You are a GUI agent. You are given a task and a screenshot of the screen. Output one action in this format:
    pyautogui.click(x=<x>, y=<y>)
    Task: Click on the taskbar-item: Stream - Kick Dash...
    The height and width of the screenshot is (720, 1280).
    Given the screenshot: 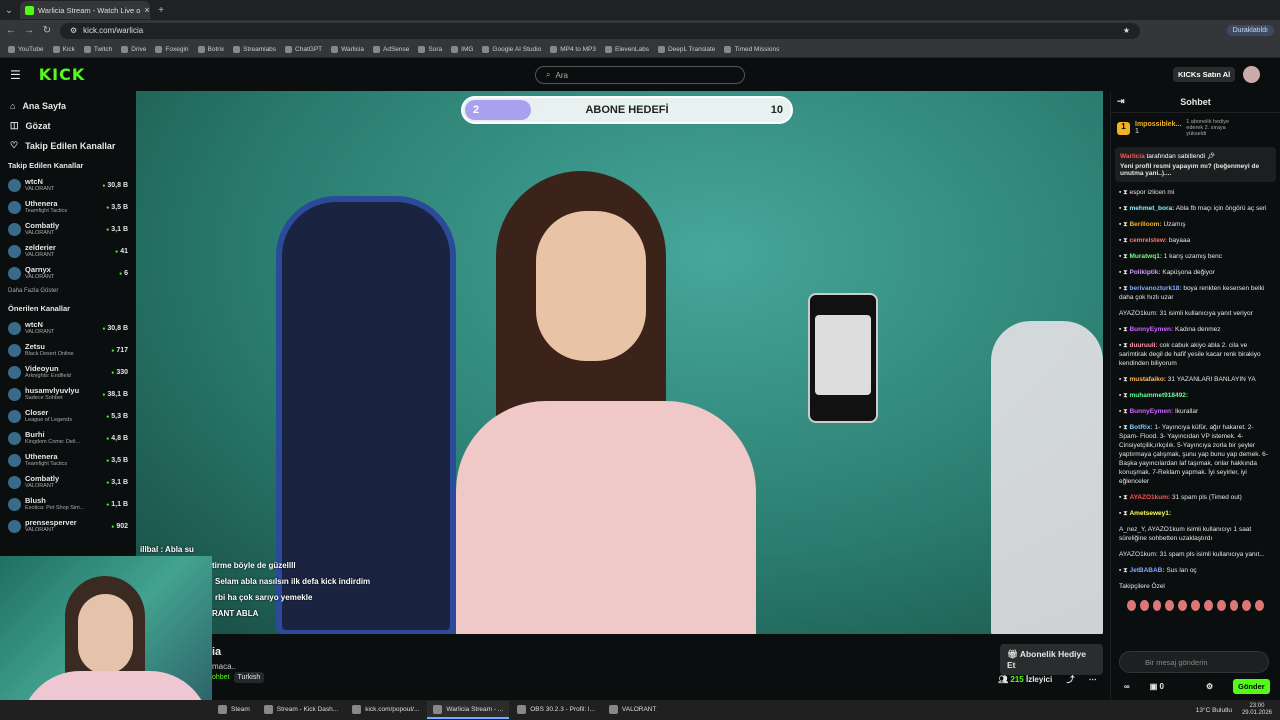 What is the action you would take?
    pyautogui.click(x=301, y=710)
    